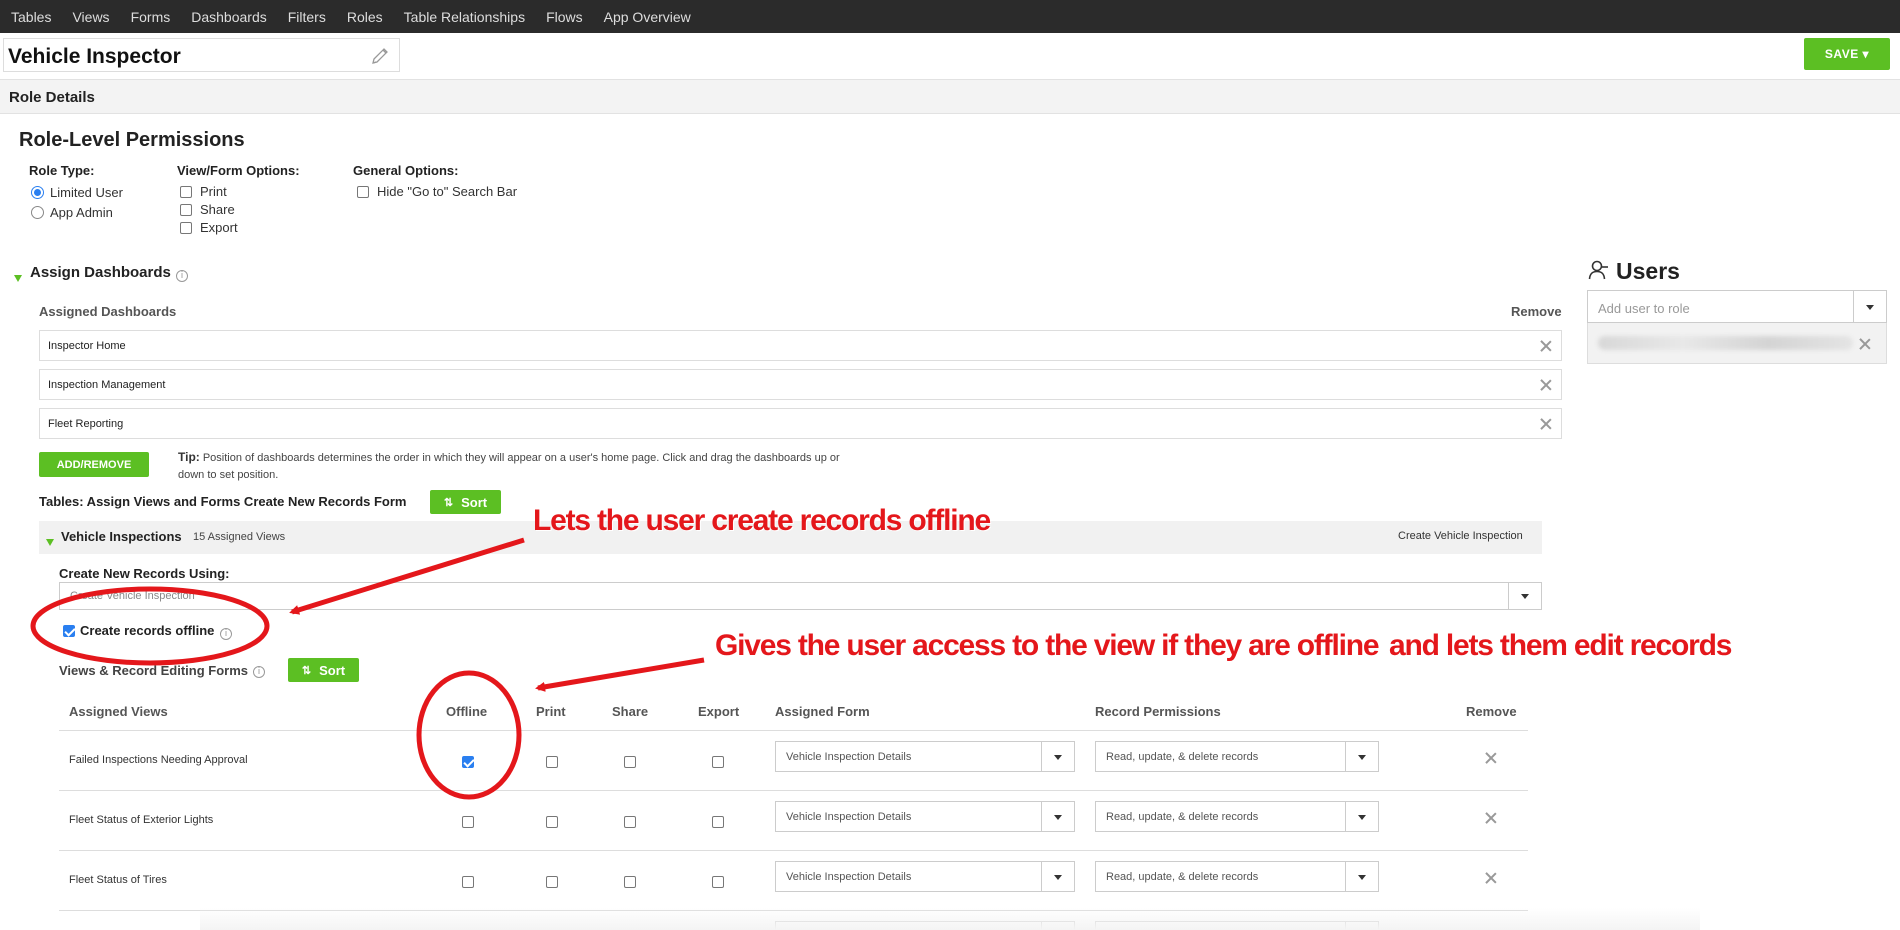 Image resolution: width=1900 pixels, height=930 pixels. What do you see at coordinates (367, 668) in the screenshot?
I see `annotation-overlay` at bounding box center [367, 668].